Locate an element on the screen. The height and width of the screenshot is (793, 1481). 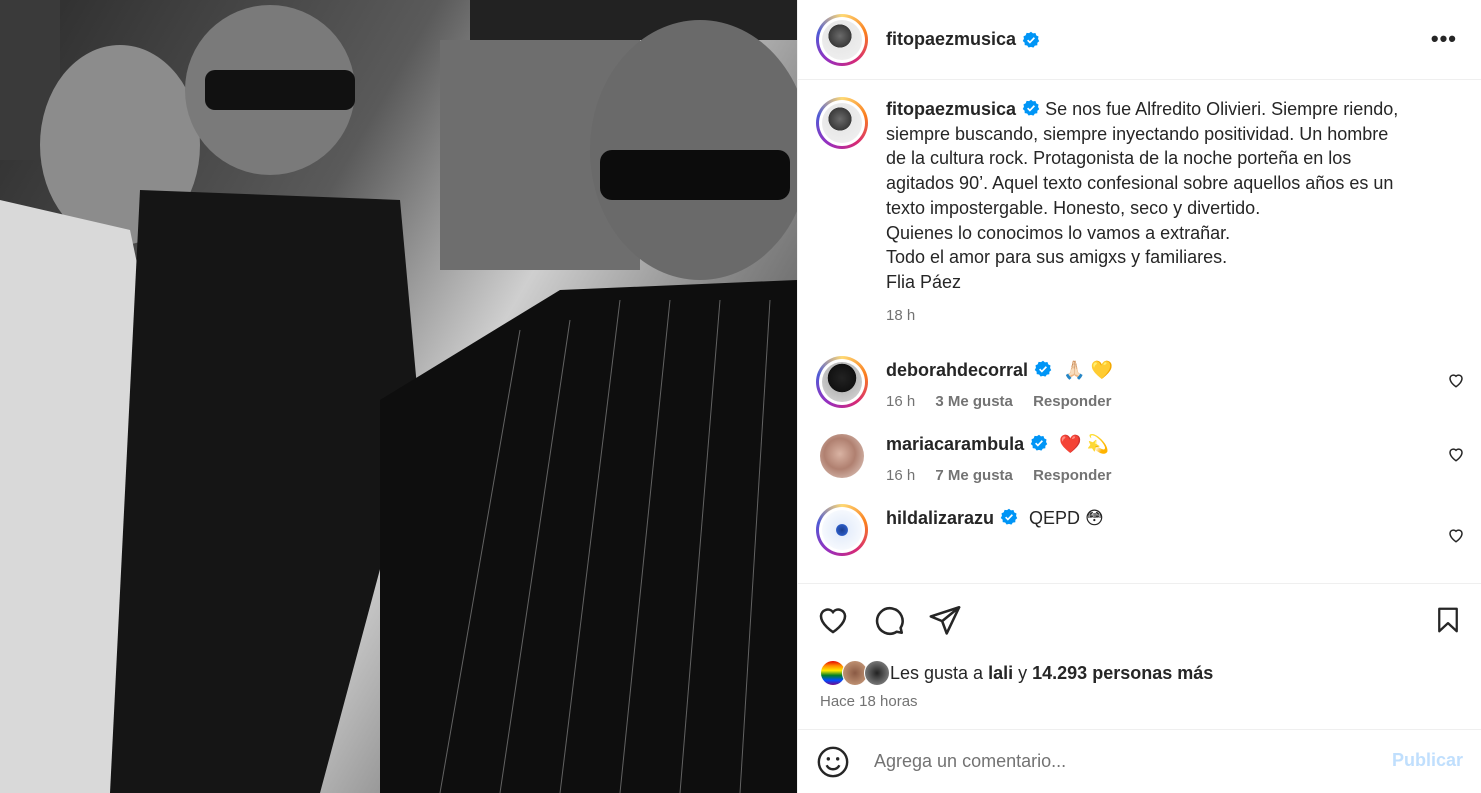
comment-item: hildalizarazu QEPD 😳 is located at coordinates (1139, 530).